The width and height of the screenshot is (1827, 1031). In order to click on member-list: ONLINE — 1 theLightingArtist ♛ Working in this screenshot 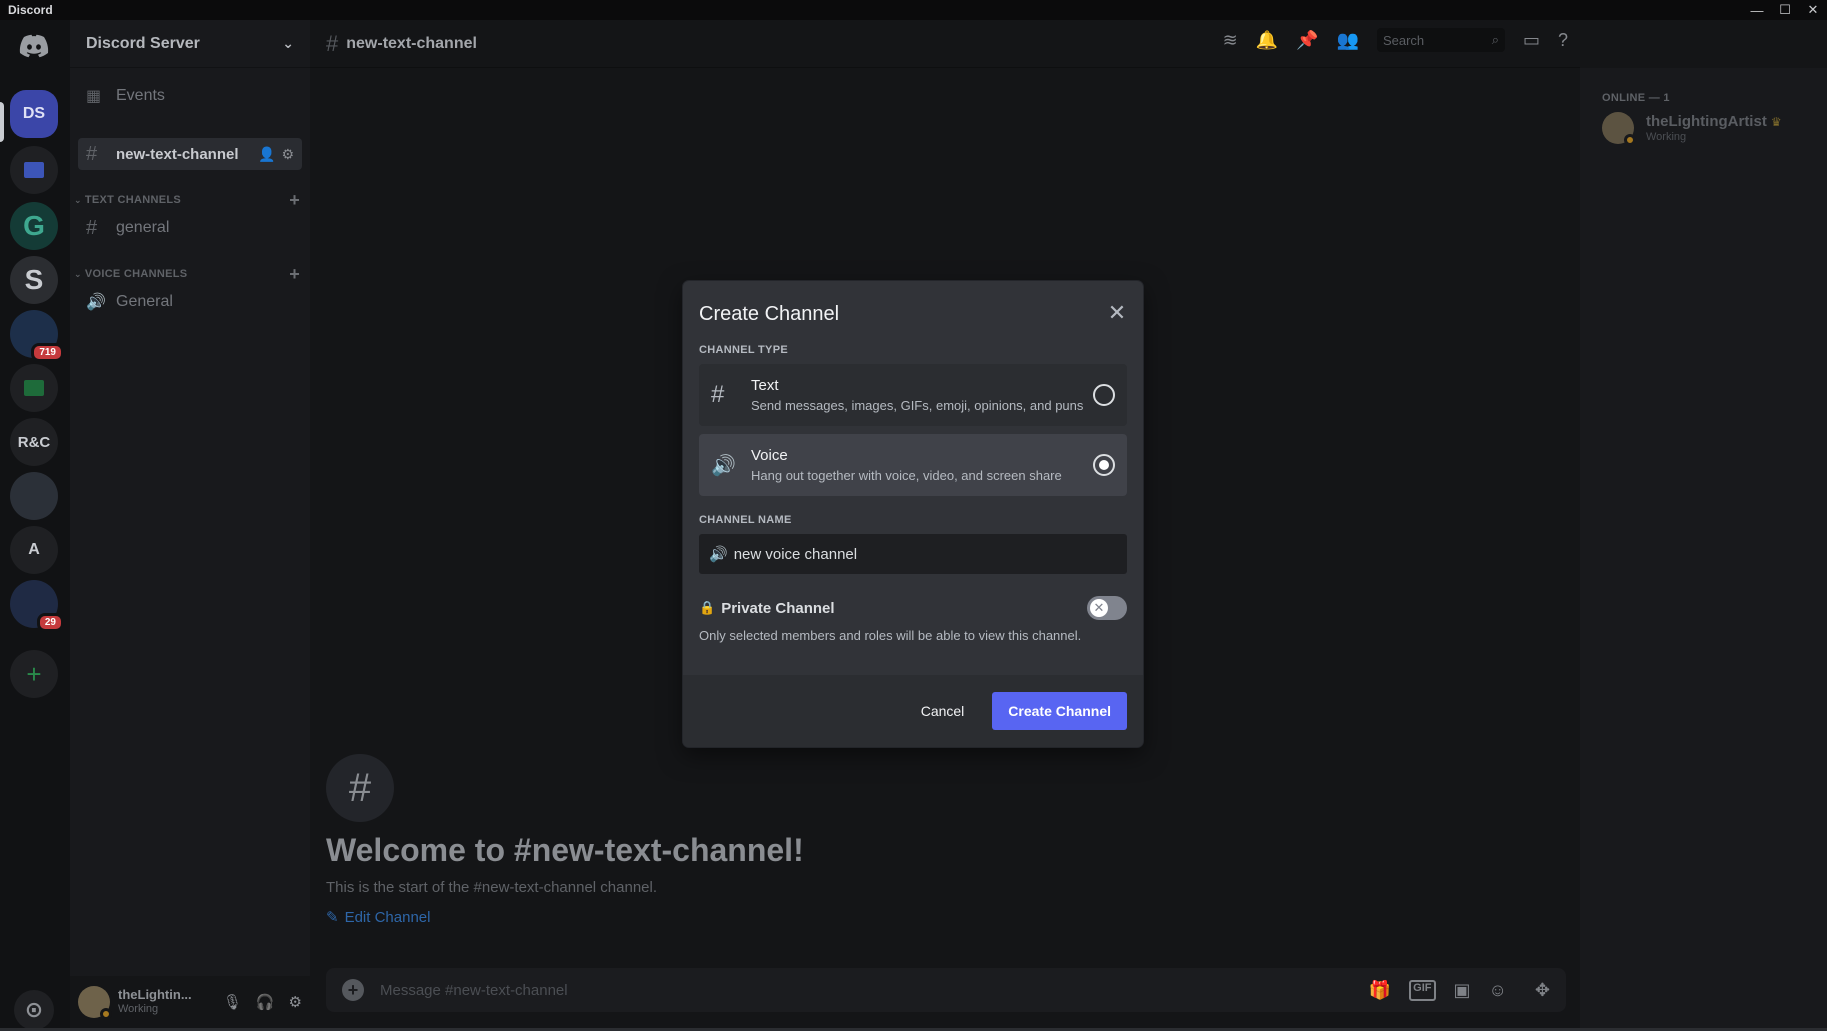, I will do `click(1703, 524)`.